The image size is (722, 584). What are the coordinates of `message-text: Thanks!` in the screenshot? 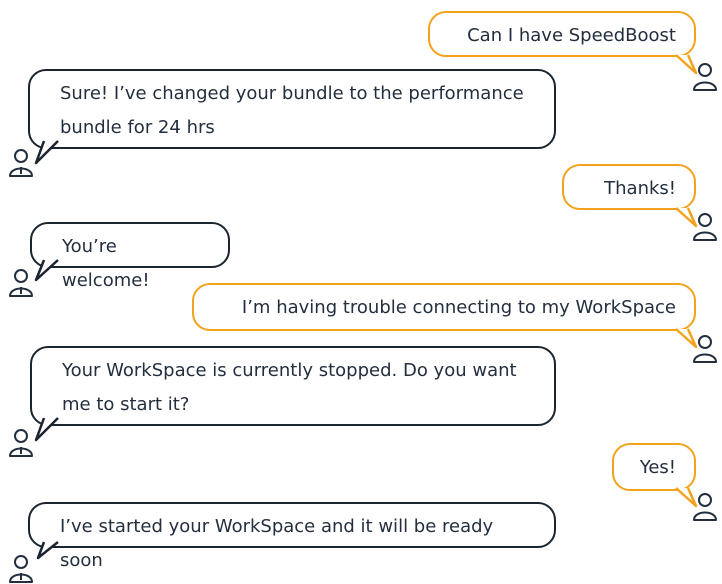 It's located at (640, 188).